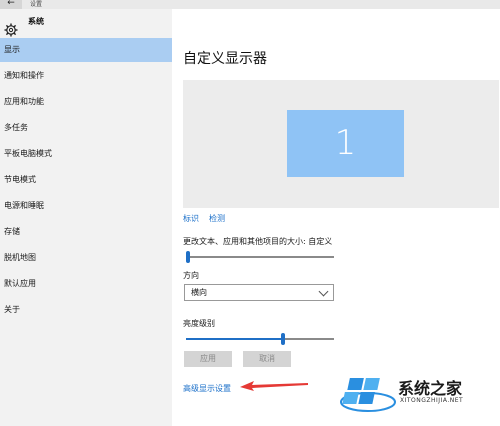  What do you see at coordinates (430, 388) in the screenshot?
I see `watermark-title: 系统之家` at bounding box center [430, 388].